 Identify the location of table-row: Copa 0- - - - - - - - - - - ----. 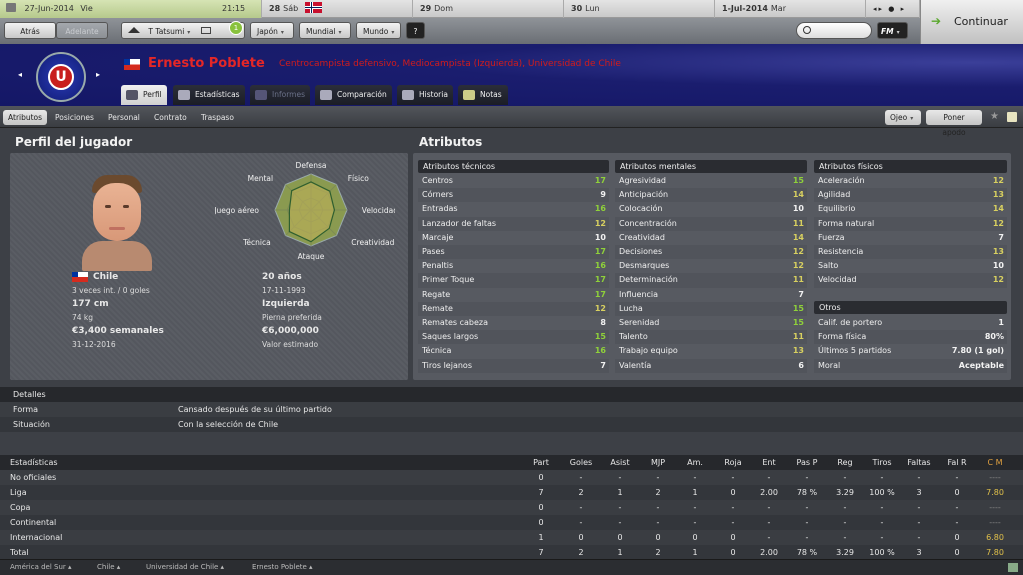
(511, 507).